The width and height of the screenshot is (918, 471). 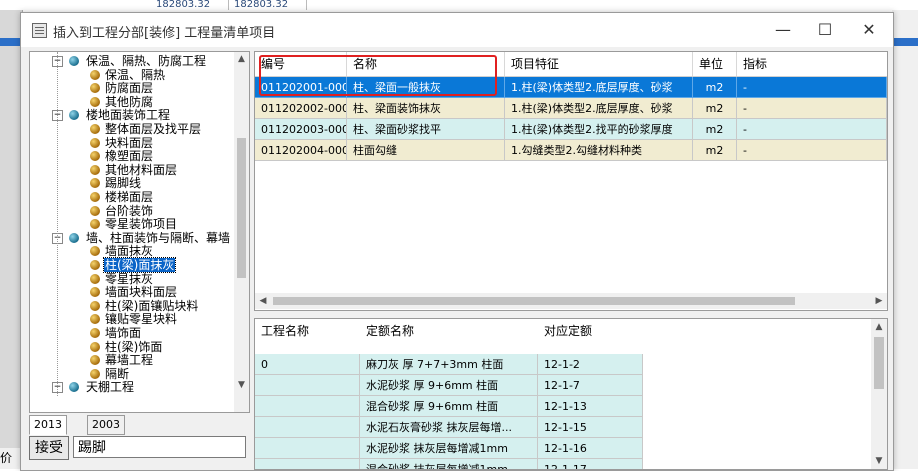 What do you see at coordinates (129, 360) in the screenshot?
I see `tree-item-label: 幕墙工程` at bounding box center [129, 360].